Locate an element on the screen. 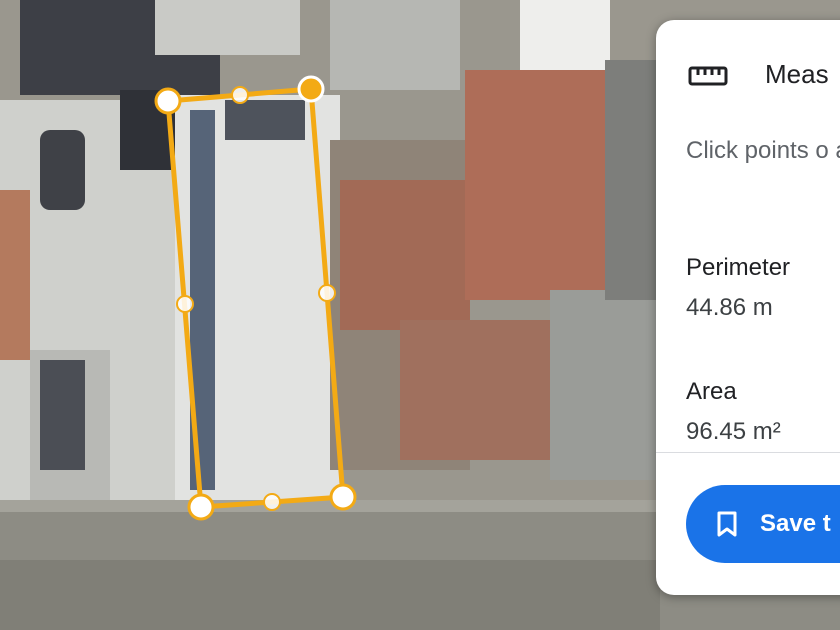 This screenshot has height=630, width=840. area-value: 96.45 m² is located at coordinates (733, 431).